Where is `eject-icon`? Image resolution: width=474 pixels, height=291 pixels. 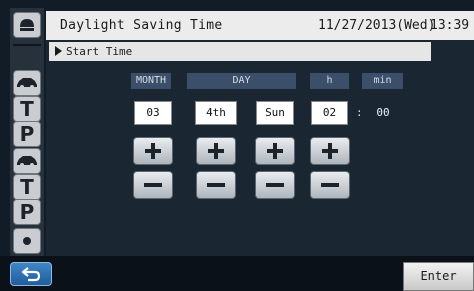 eject-icon is located at coordinates (27, 25).